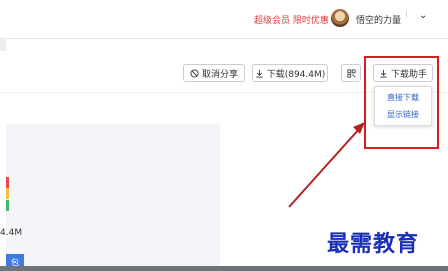 Image resolution: width=448 pixels, height=271 pixels. I want to click on bottom-scrollbar, so click(224, 268).